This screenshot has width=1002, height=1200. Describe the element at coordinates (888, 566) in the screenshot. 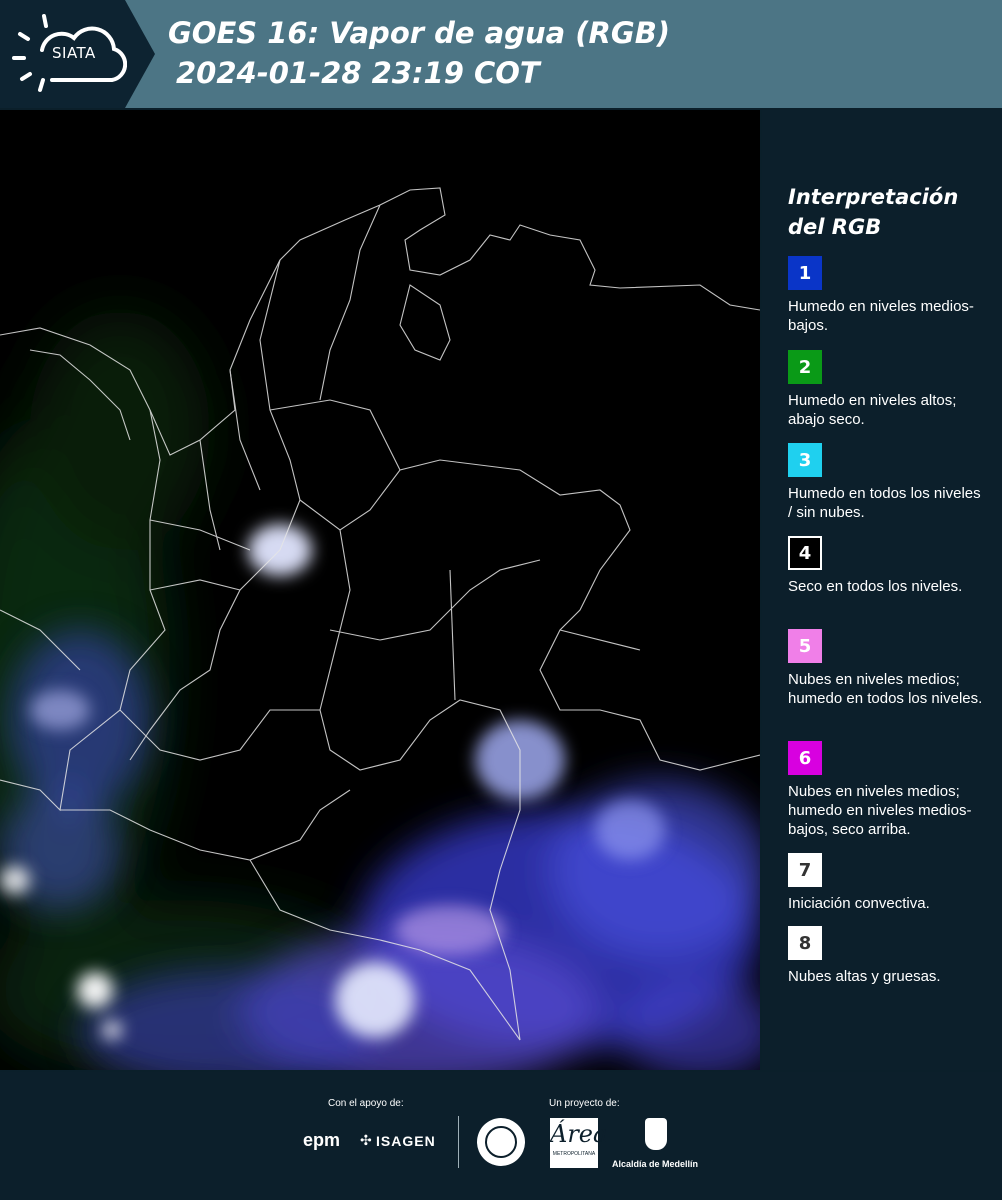

I see `legend-item: 4 Seco en todos los niveles.` at that location.